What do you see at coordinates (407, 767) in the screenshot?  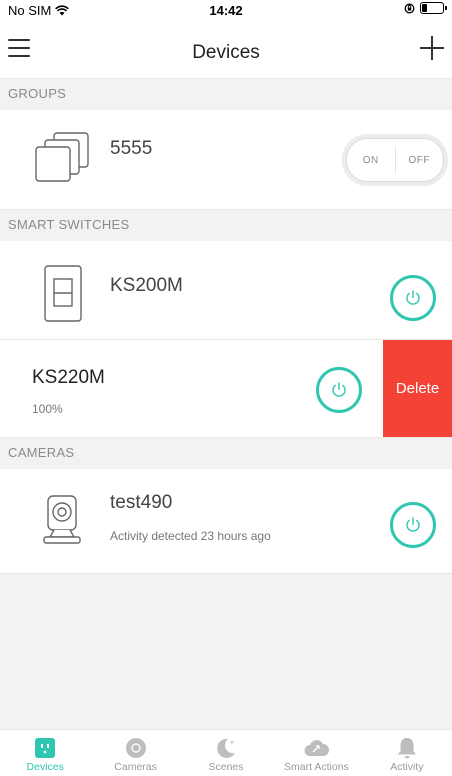 I see `tab-label: Activity` at bounding box center [407, 767].